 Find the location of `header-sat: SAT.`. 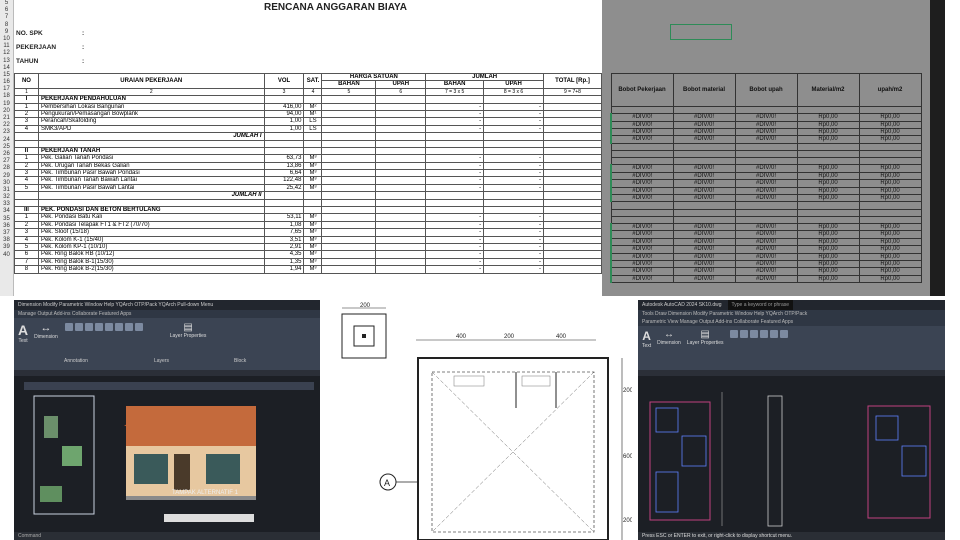

header-sat: SAT. is located at coordinates (313, 81).